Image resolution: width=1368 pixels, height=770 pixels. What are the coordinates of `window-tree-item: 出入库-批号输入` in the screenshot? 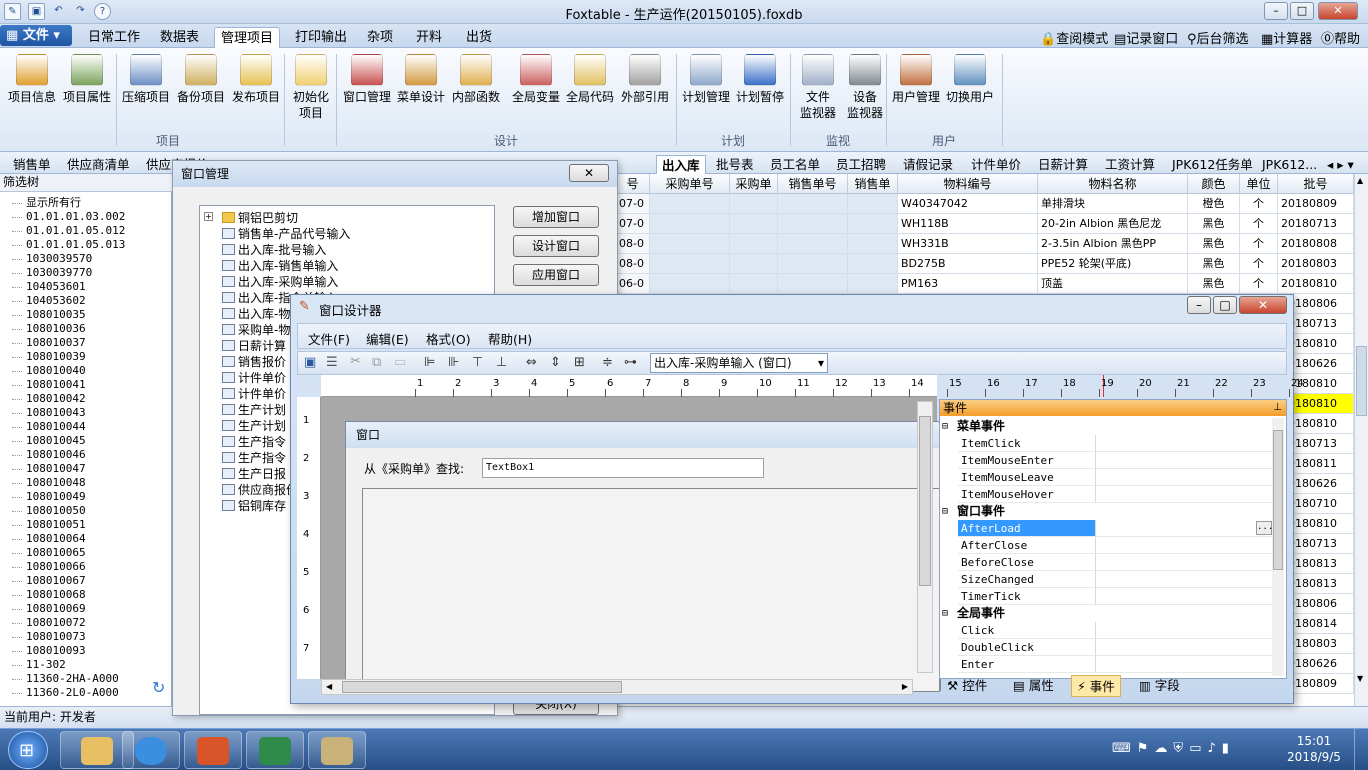 It's located at (282, 250).